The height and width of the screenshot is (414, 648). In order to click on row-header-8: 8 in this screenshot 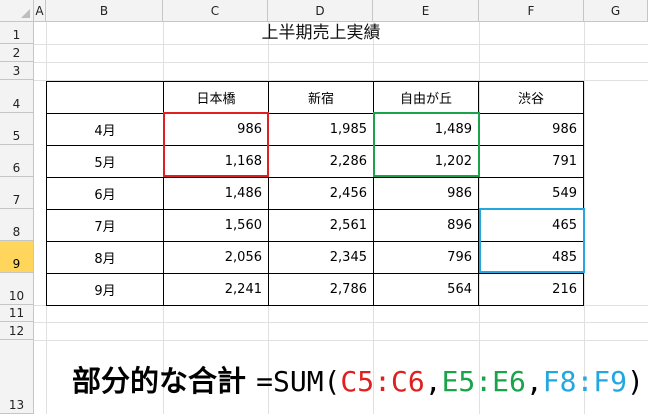, I will do `click(17, 225)`.